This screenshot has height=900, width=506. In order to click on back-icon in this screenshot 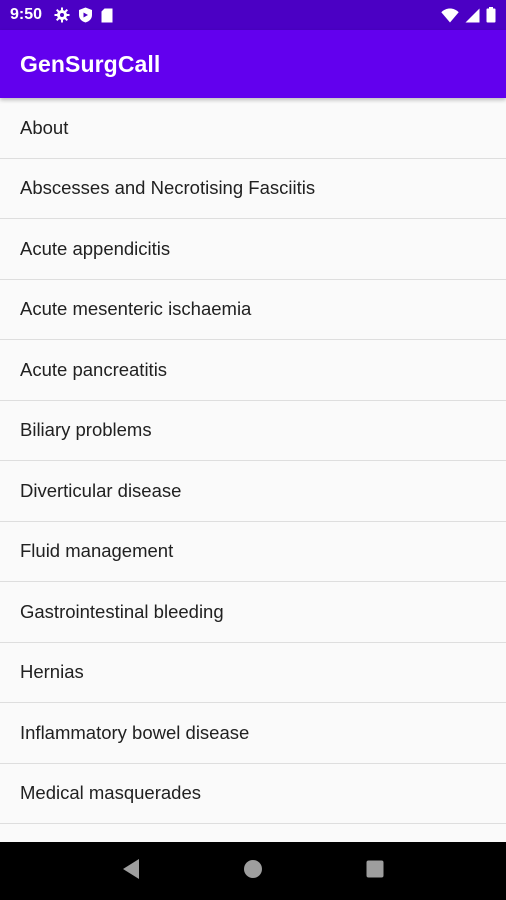, I will do `click(131, 871)`.